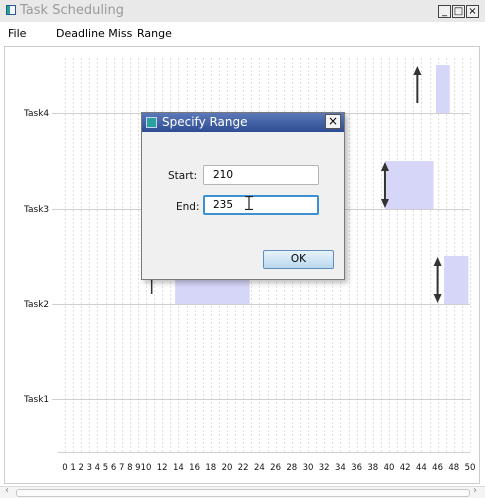  I want to click on text-cursor-icon, so click(249, 203).